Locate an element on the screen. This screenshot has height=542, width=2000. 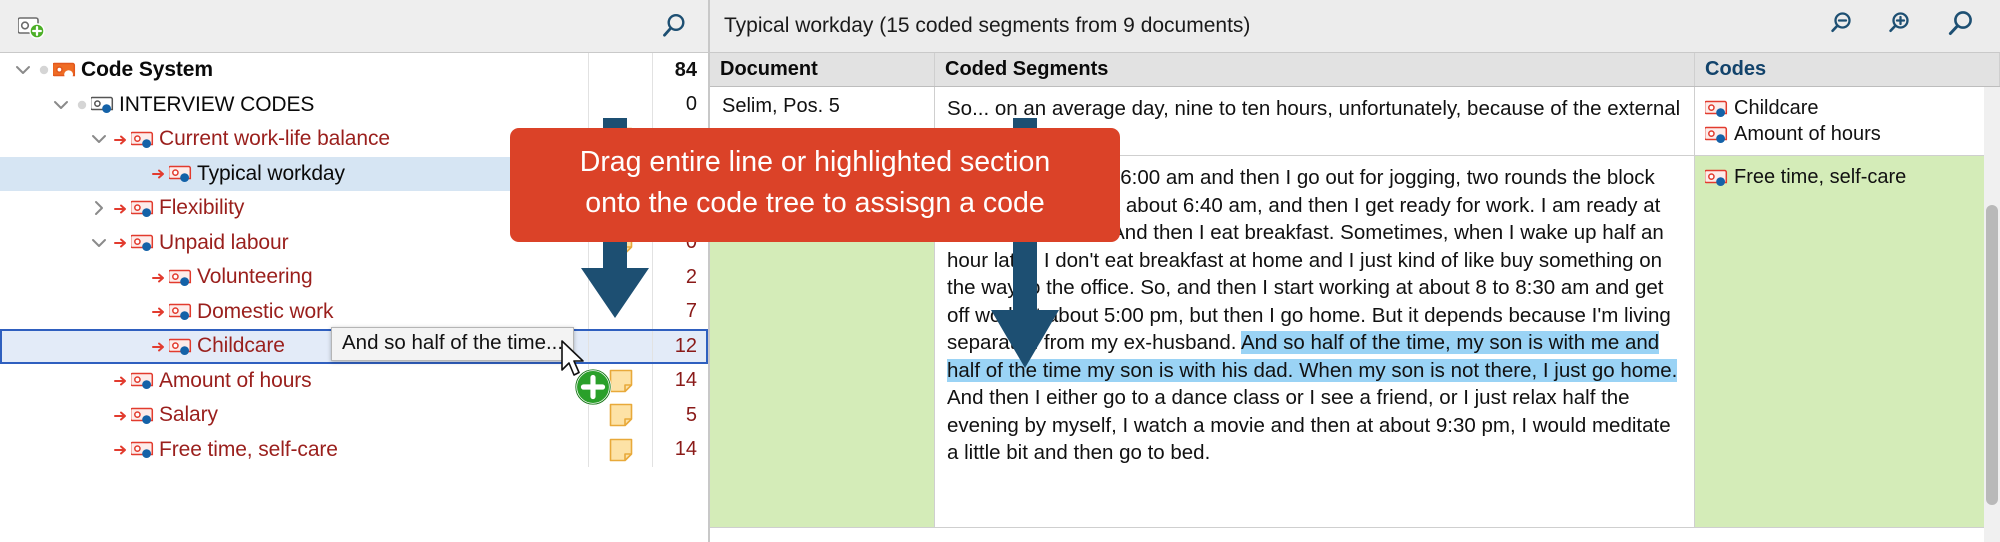
segments-scrollbar is located at coordinates (1992, 314).